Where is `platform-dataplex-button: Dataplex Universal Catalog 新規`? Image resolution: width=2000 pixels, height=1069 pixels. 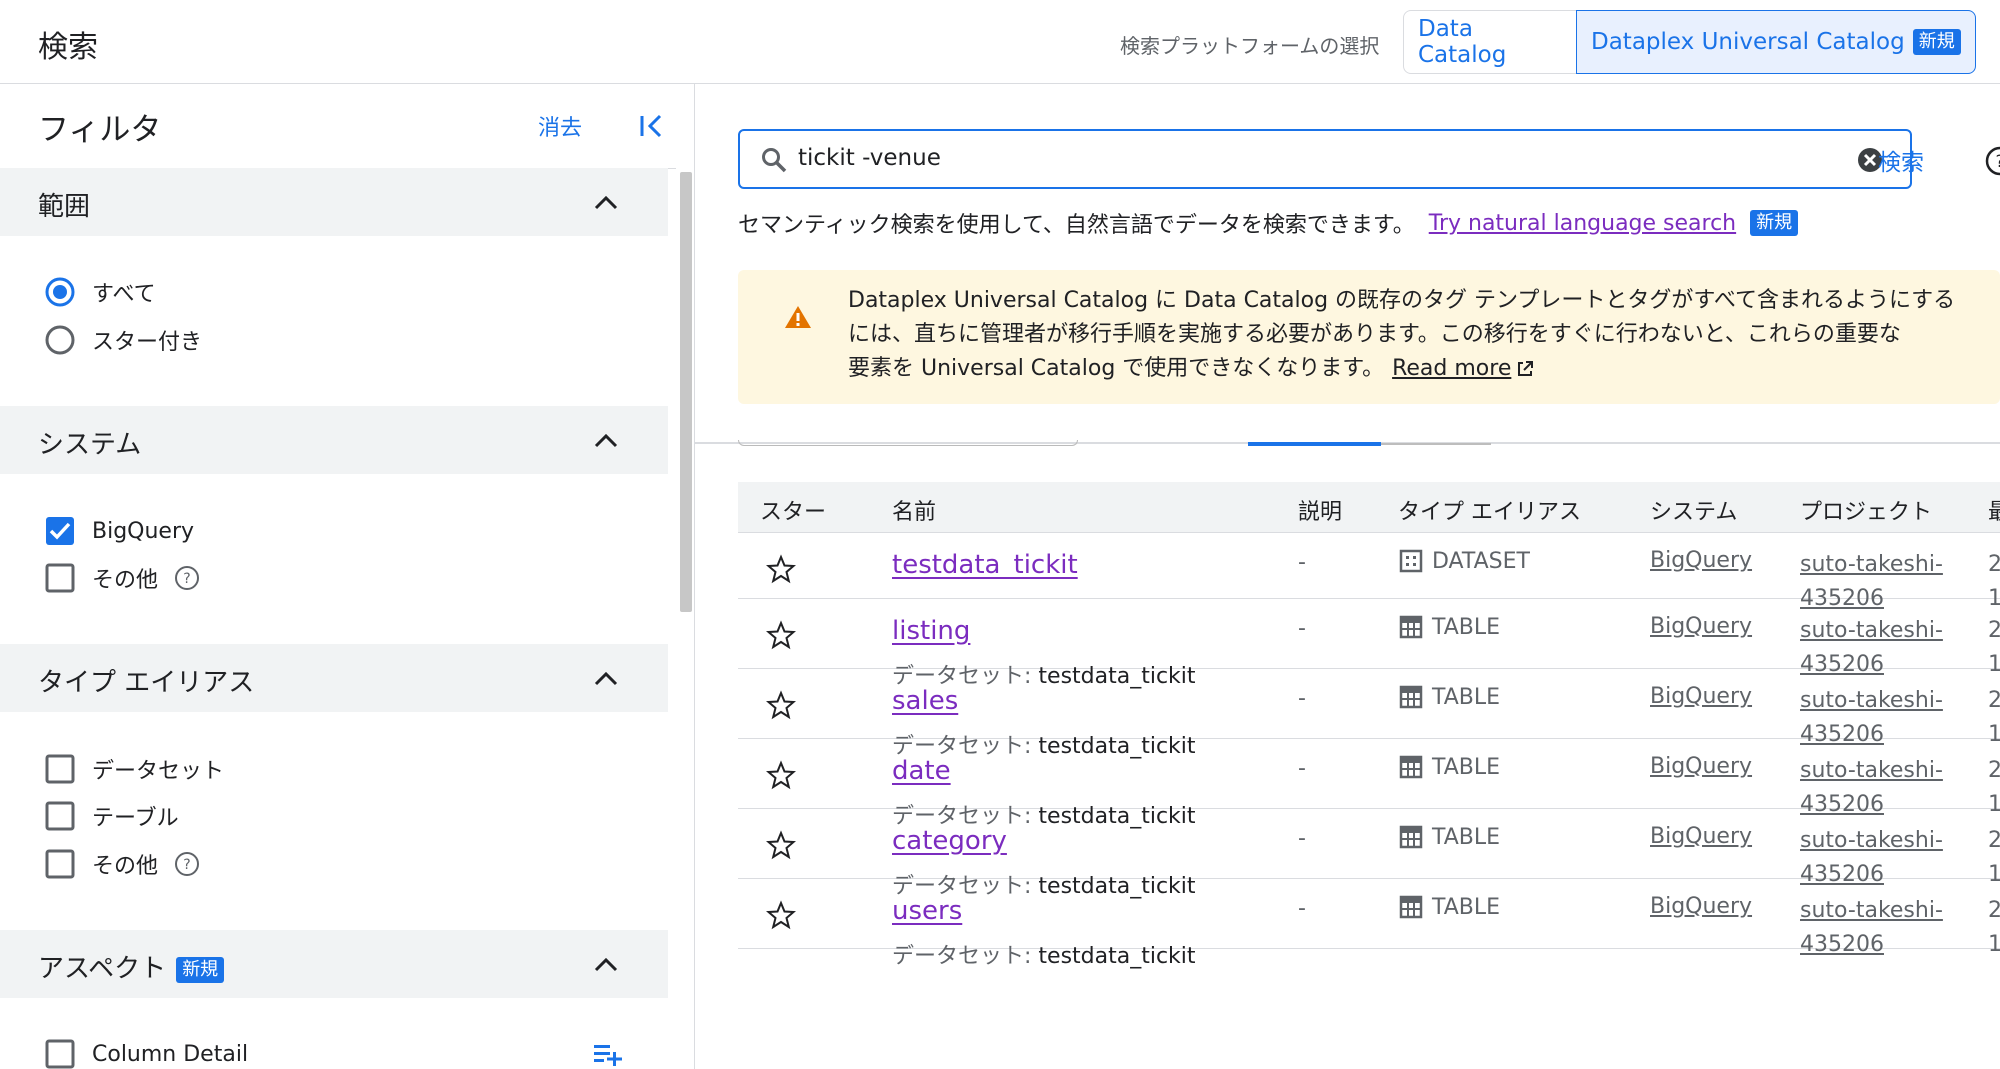
platform-dataplex-button: Dataplex Universal Catalog 新規 is located at coordinates (1776, 42).